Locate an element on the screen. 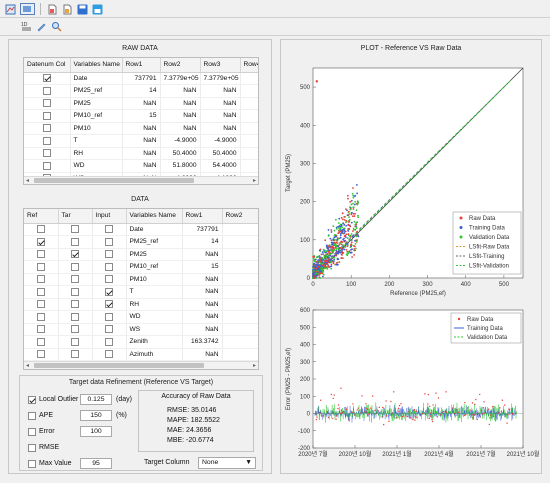 The height and width of the screenshot is (483, 550). data-column-header: Tar is located at coordinates (75, 216).